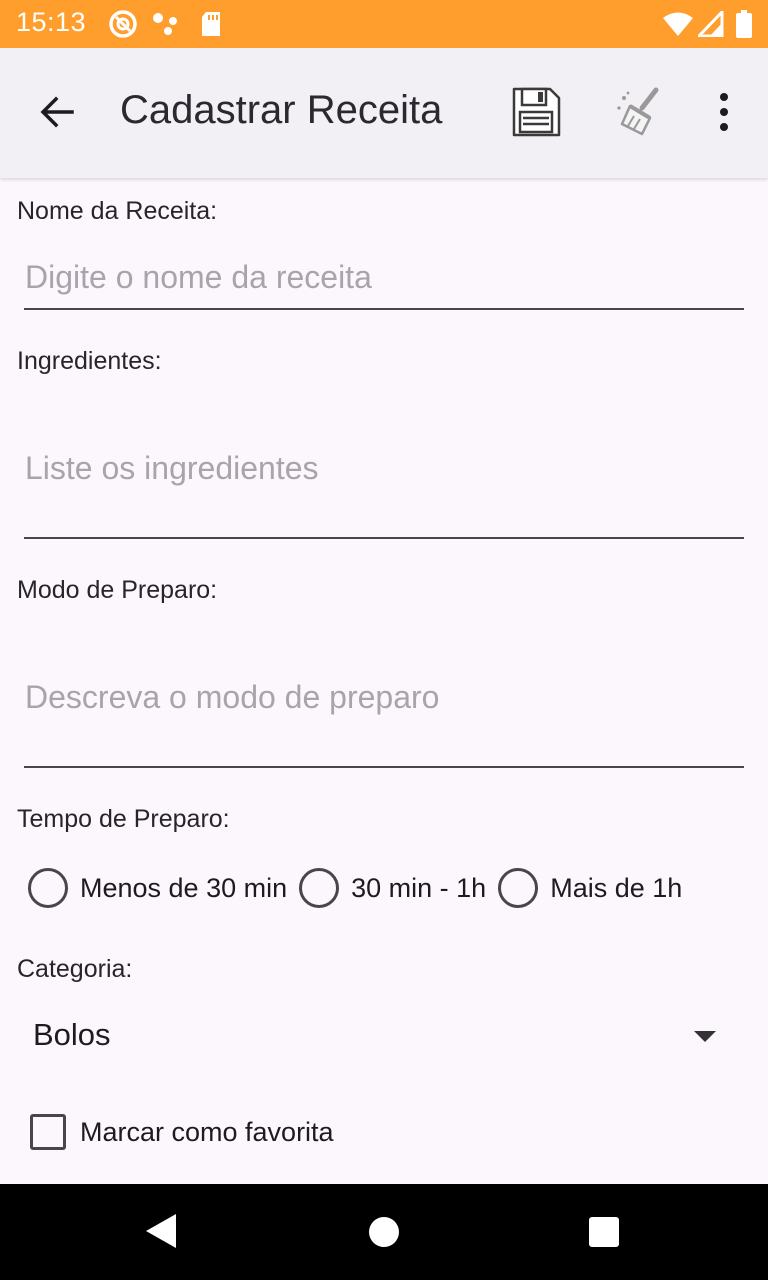 This screenshot has width=768, height=1280. I want to click on favorite-checkbox, so click(48, 1132).